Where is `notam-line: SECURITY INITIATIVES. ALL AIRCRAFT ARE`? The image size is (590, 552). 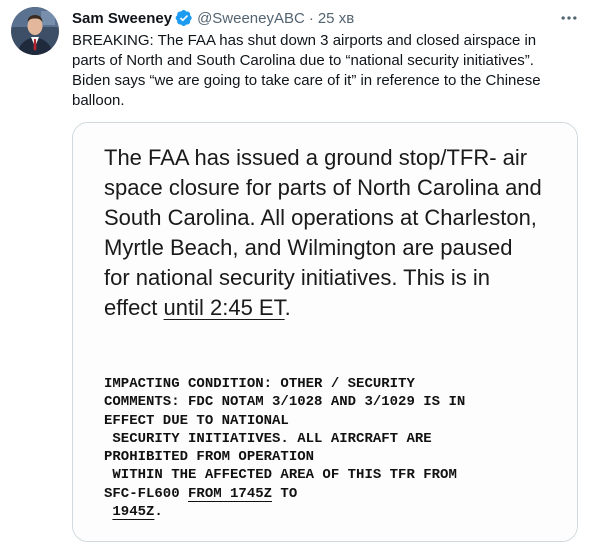
notam-line: SECURITY INITIATIVES. ALL AIRCRAFT ARE is located at coordinates (268, 438).